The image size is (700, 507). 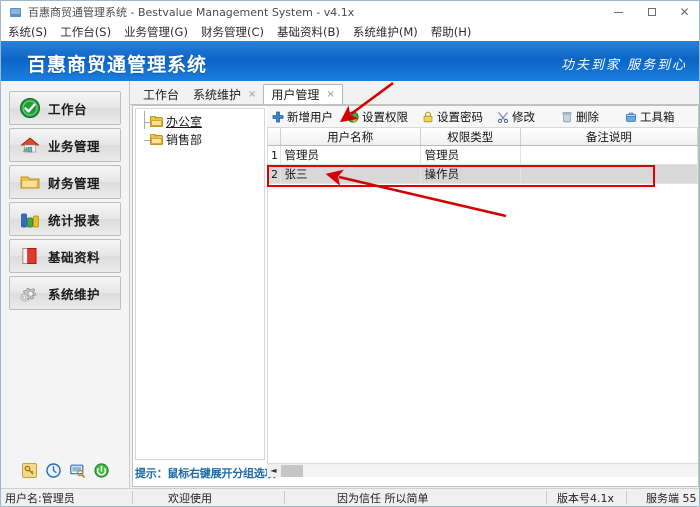 I want to click on arrow-to-row, so click(x=416, y=193).